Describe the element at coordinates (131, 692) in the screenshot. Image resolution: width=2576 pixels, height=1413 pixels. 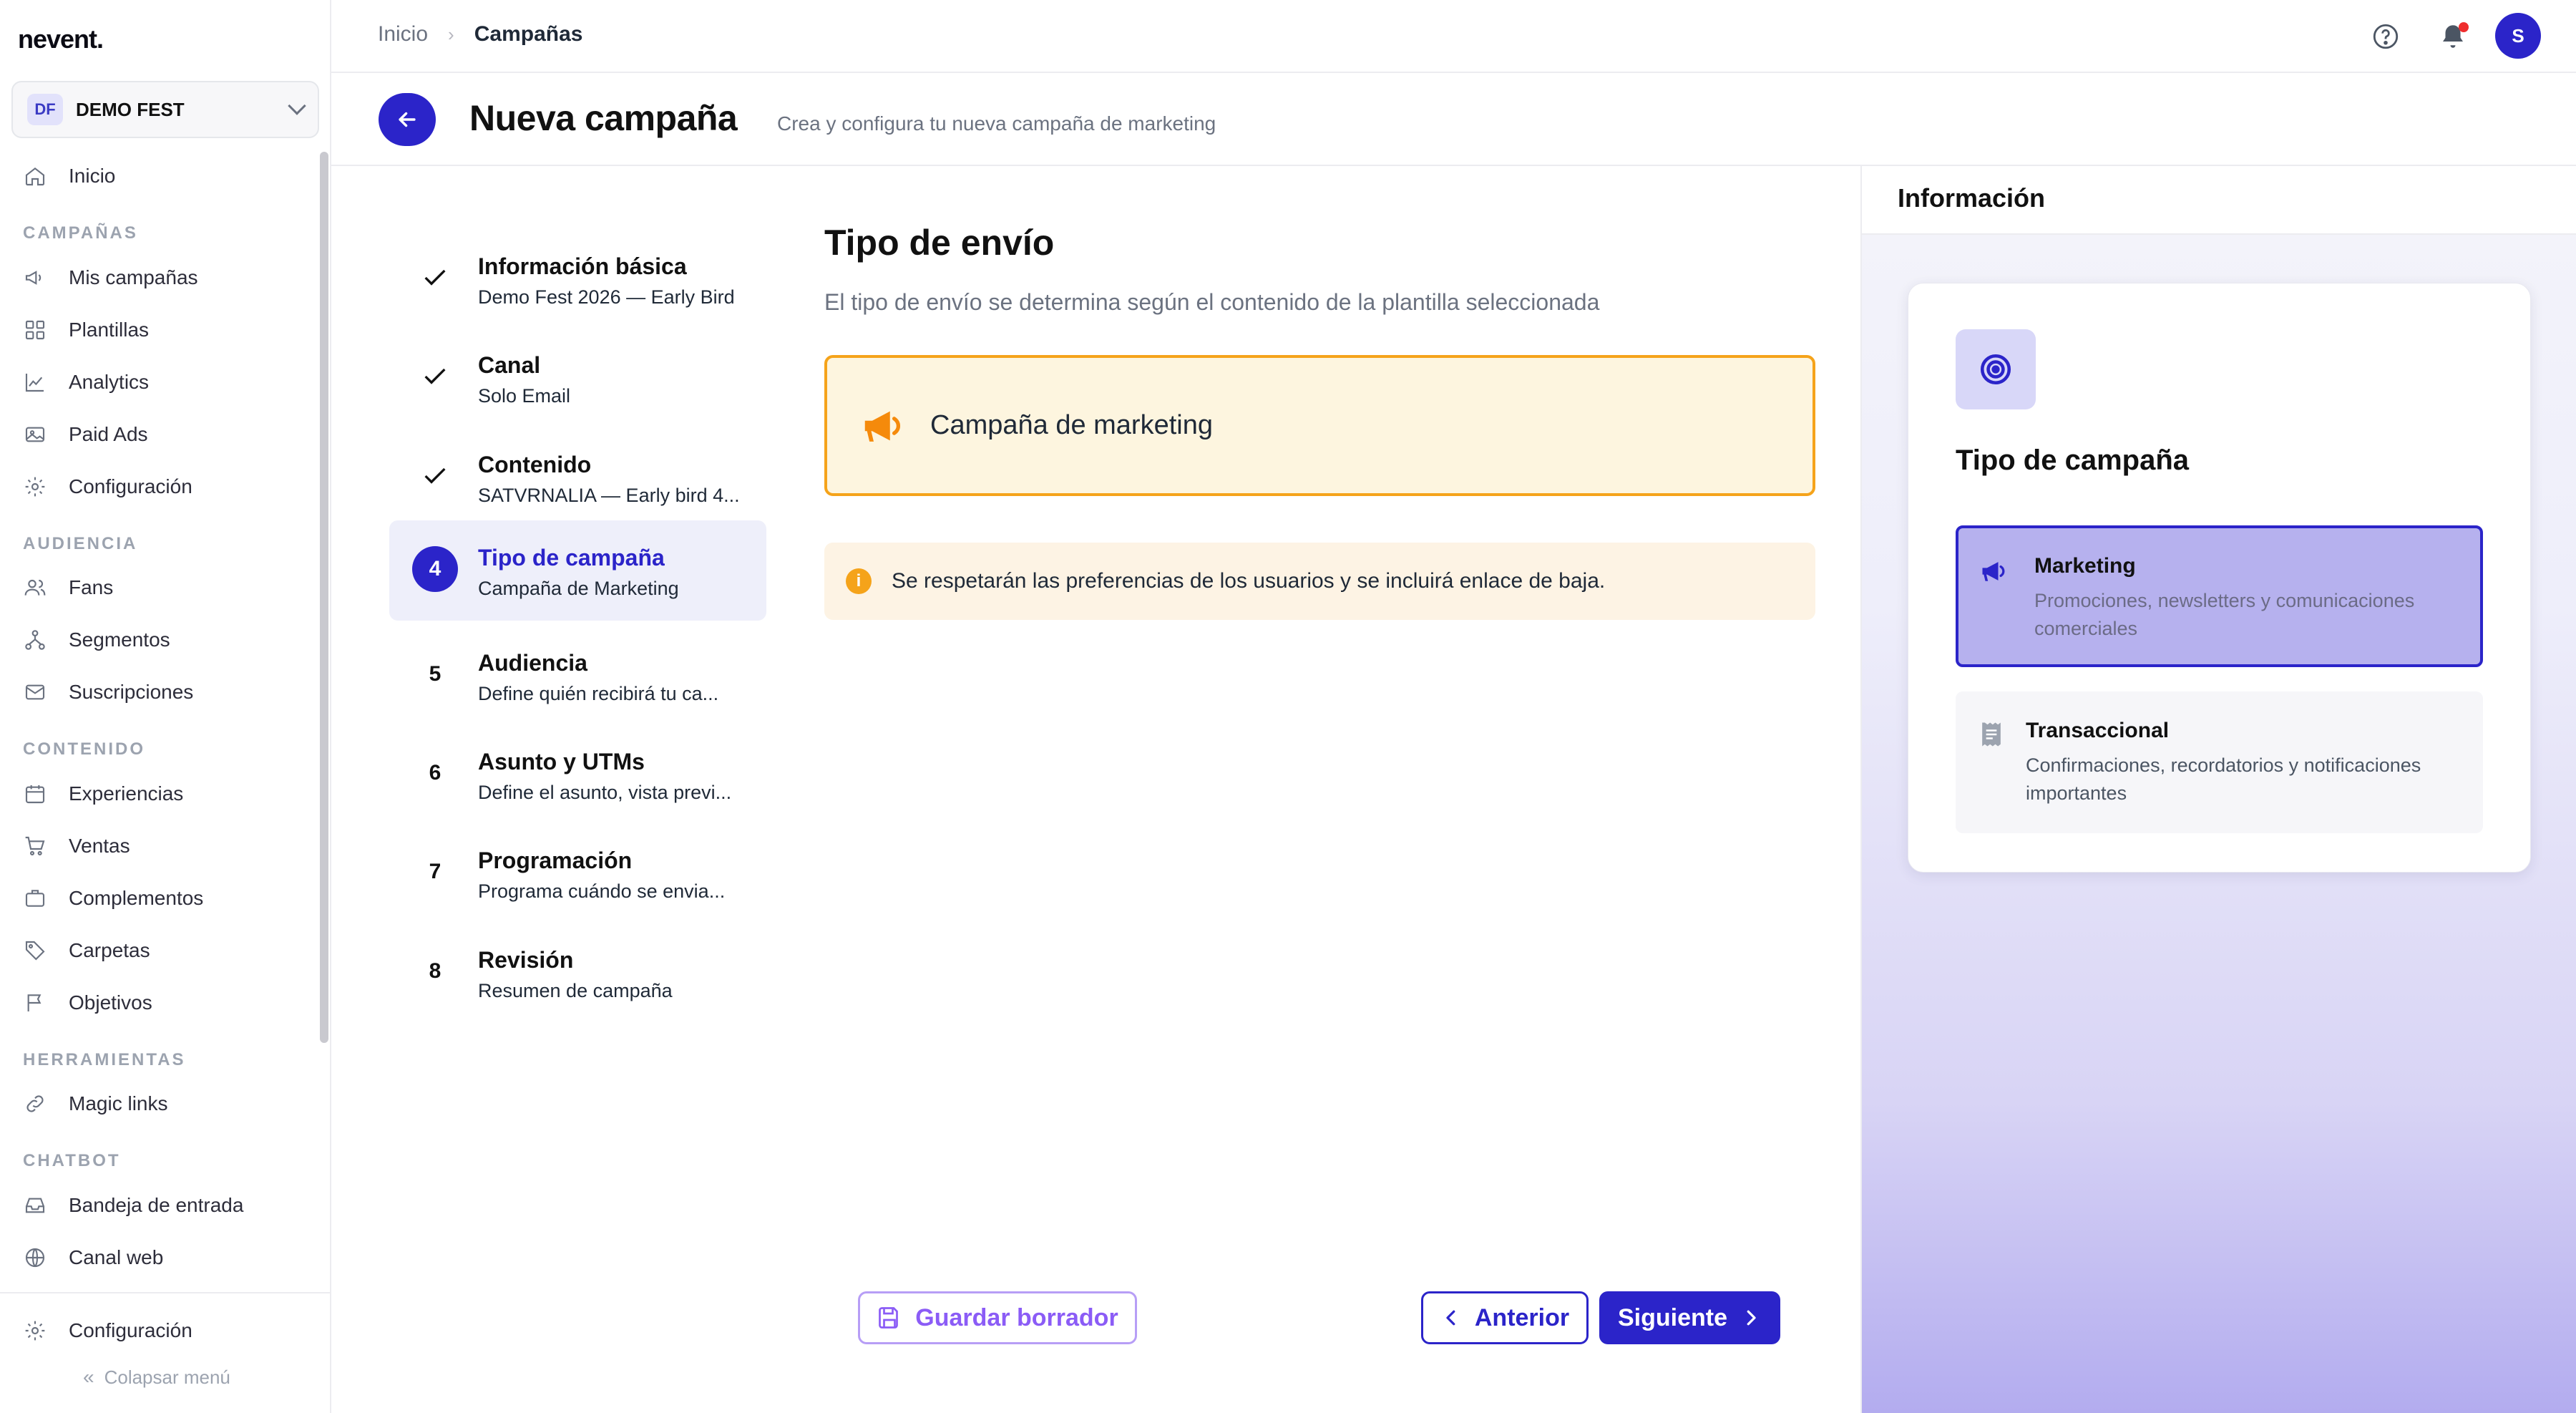
I see `sidebar-item-label: Suscripciones` at that location.